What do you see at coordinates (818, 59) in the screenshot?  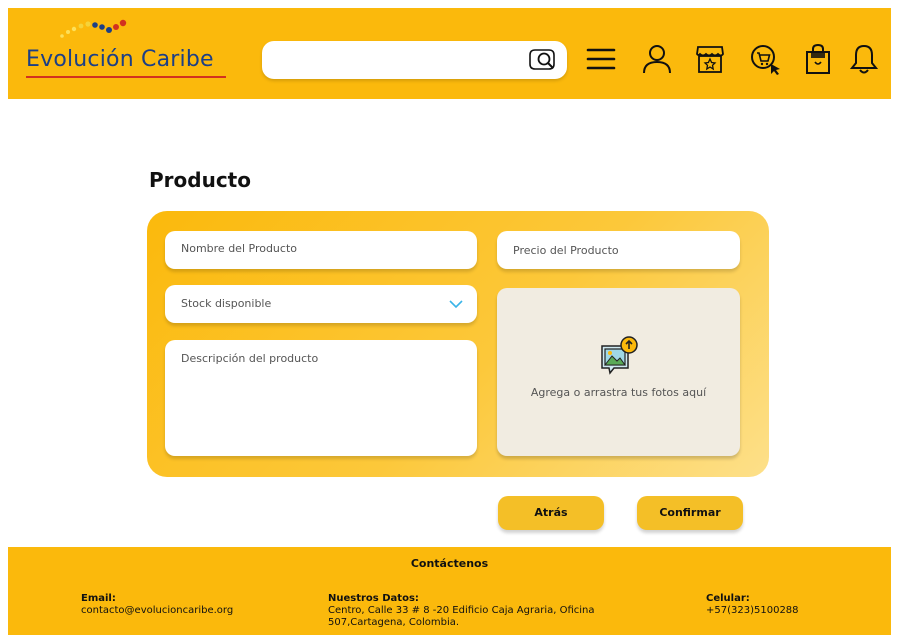 I see `shopping-bag-icon` at bounding box center [818, 59].